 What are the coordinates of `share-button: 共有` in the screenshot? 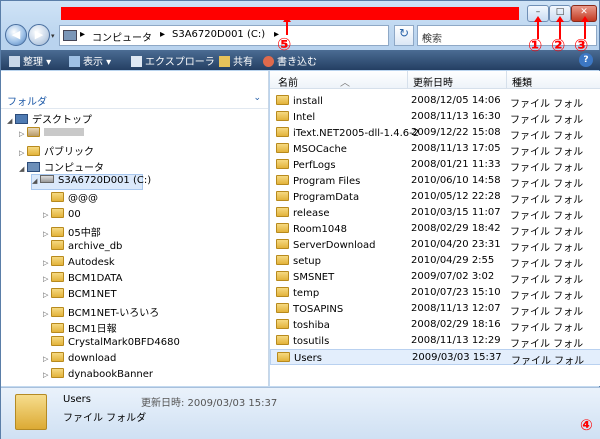 It's located at (236, 60).